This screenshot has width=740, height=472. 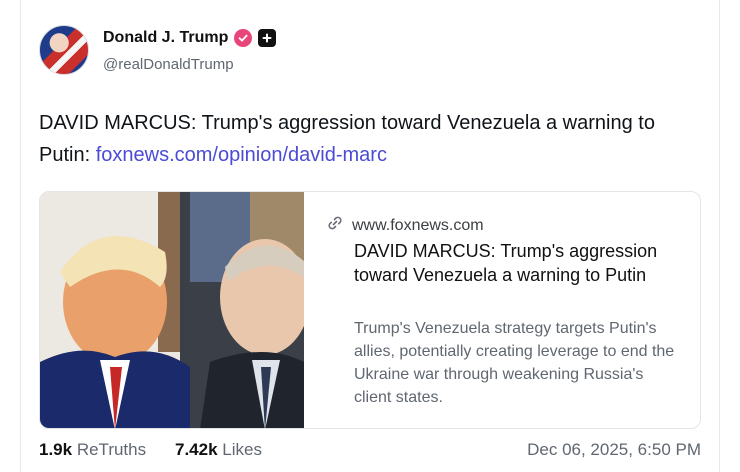 I want to click on card-domain-row: www.foxnews.com, so click(x=405, y=225).